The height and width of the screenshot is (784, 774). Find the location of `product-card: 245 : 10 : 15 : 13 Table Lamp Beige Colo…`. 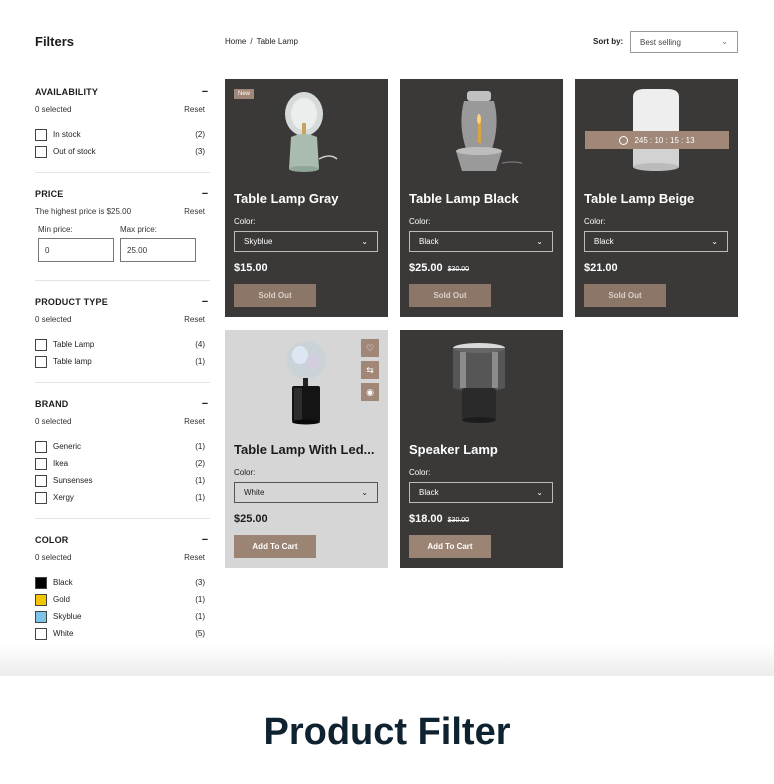

product-card: 245 : 10 : 15 : 13 Table Lamp Beige Colo… is located at coordinates (656, 198).